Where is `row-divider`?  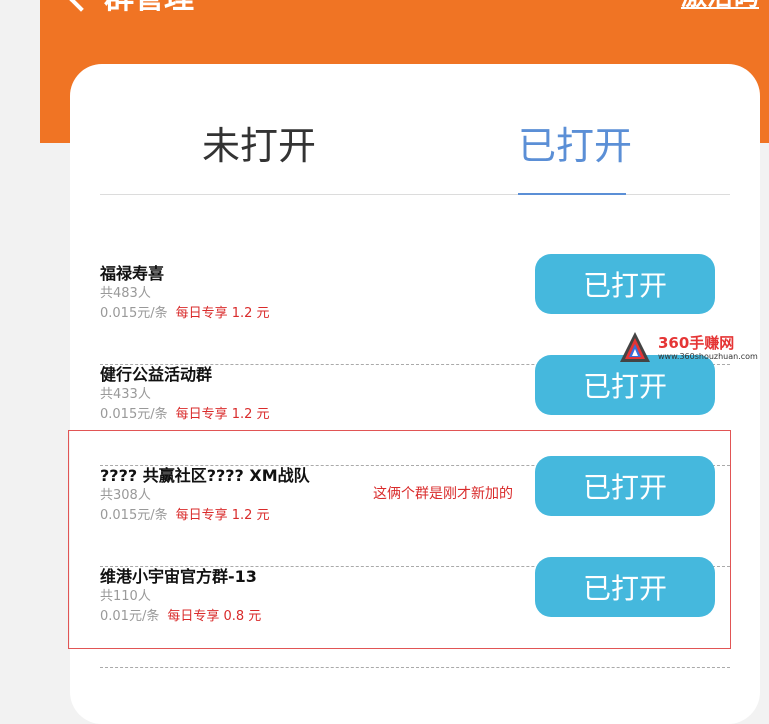 row-divider is located at coordinates (415, 667).